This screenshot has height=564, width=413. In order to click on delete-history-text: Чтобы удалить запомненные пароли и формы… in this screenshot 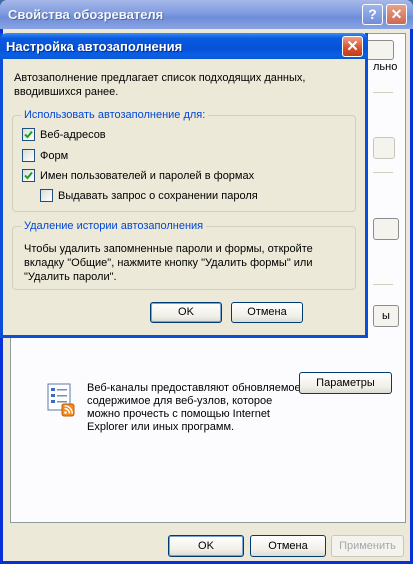, I will do `click(168, 263)`.